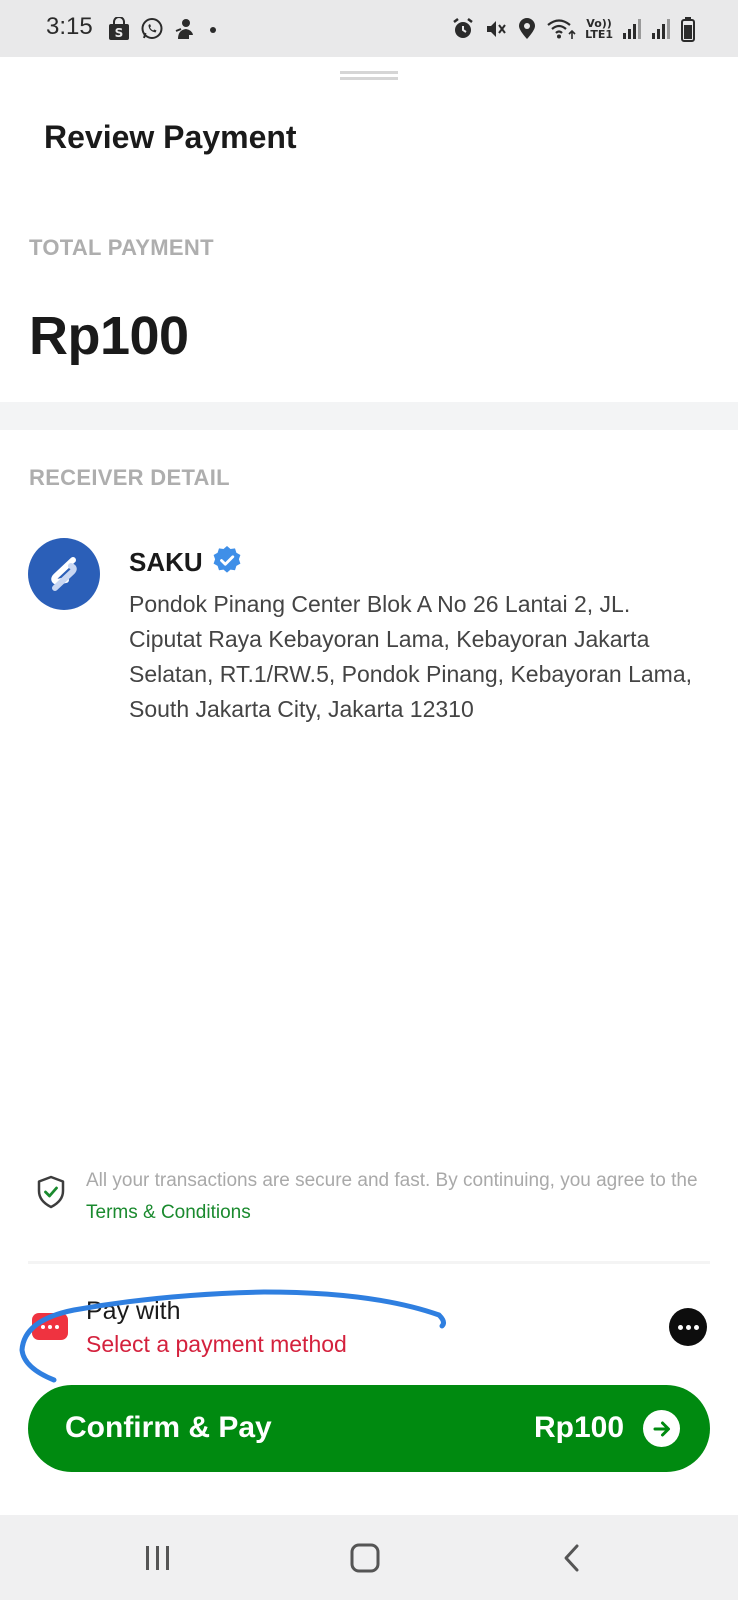  Describe the element at coordinates (69, 26) in the screenshot. I see `status-time: 3:15` at that location.